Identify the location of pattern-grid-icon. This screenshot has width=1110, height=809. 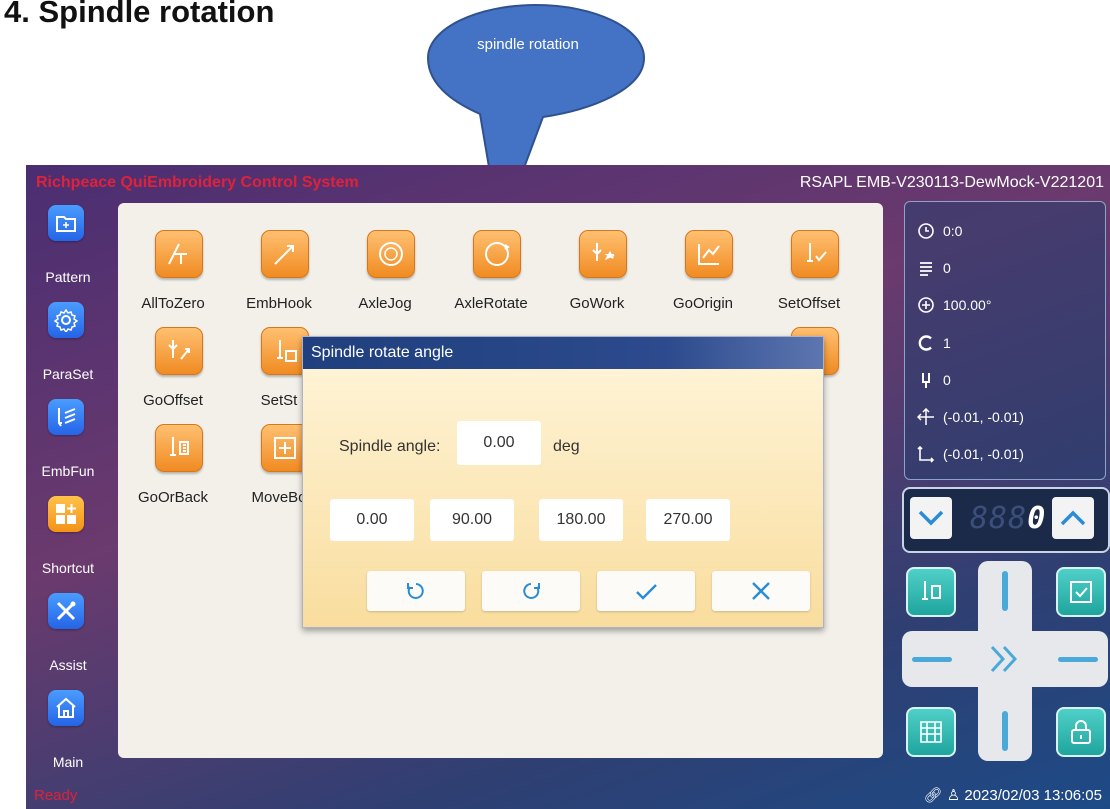
(931, 732).